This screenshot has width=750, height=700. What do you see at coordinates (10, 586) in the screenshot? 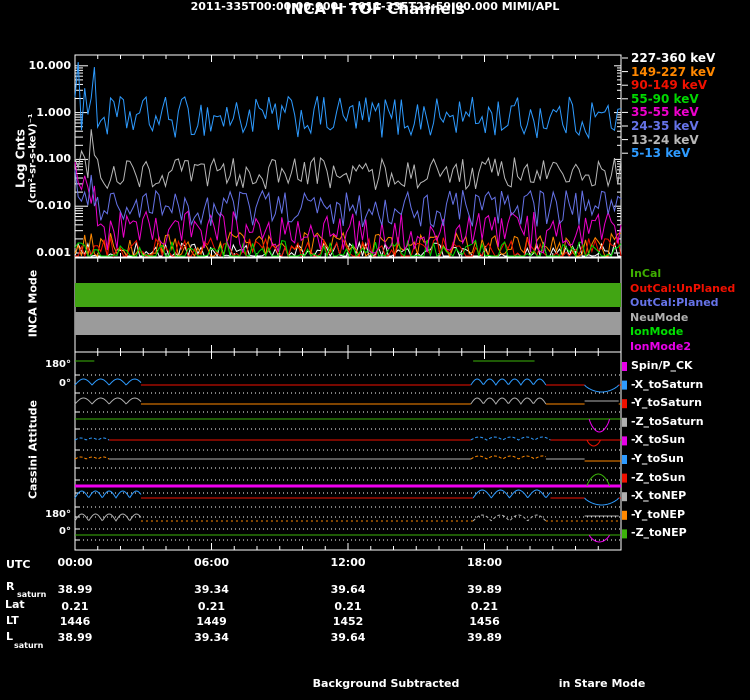
I see `r-saturn-row-label: R` at bounding box center [10, 586].